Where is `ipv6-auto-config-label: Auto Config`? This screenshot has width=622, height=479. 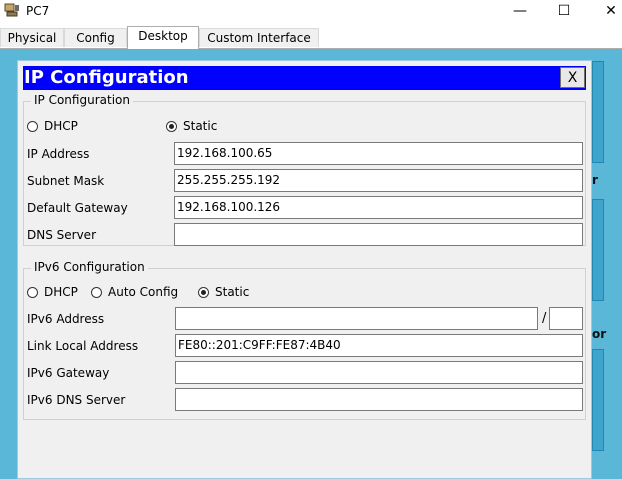
ipv6-auto-config-label: Auto Config is located at coordinates (143, 292).